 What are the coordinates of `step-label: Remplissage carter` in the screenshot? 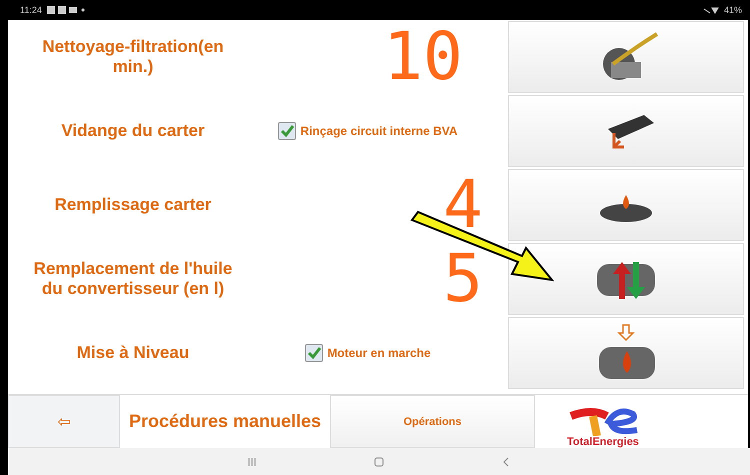 It's located at (133, 205).